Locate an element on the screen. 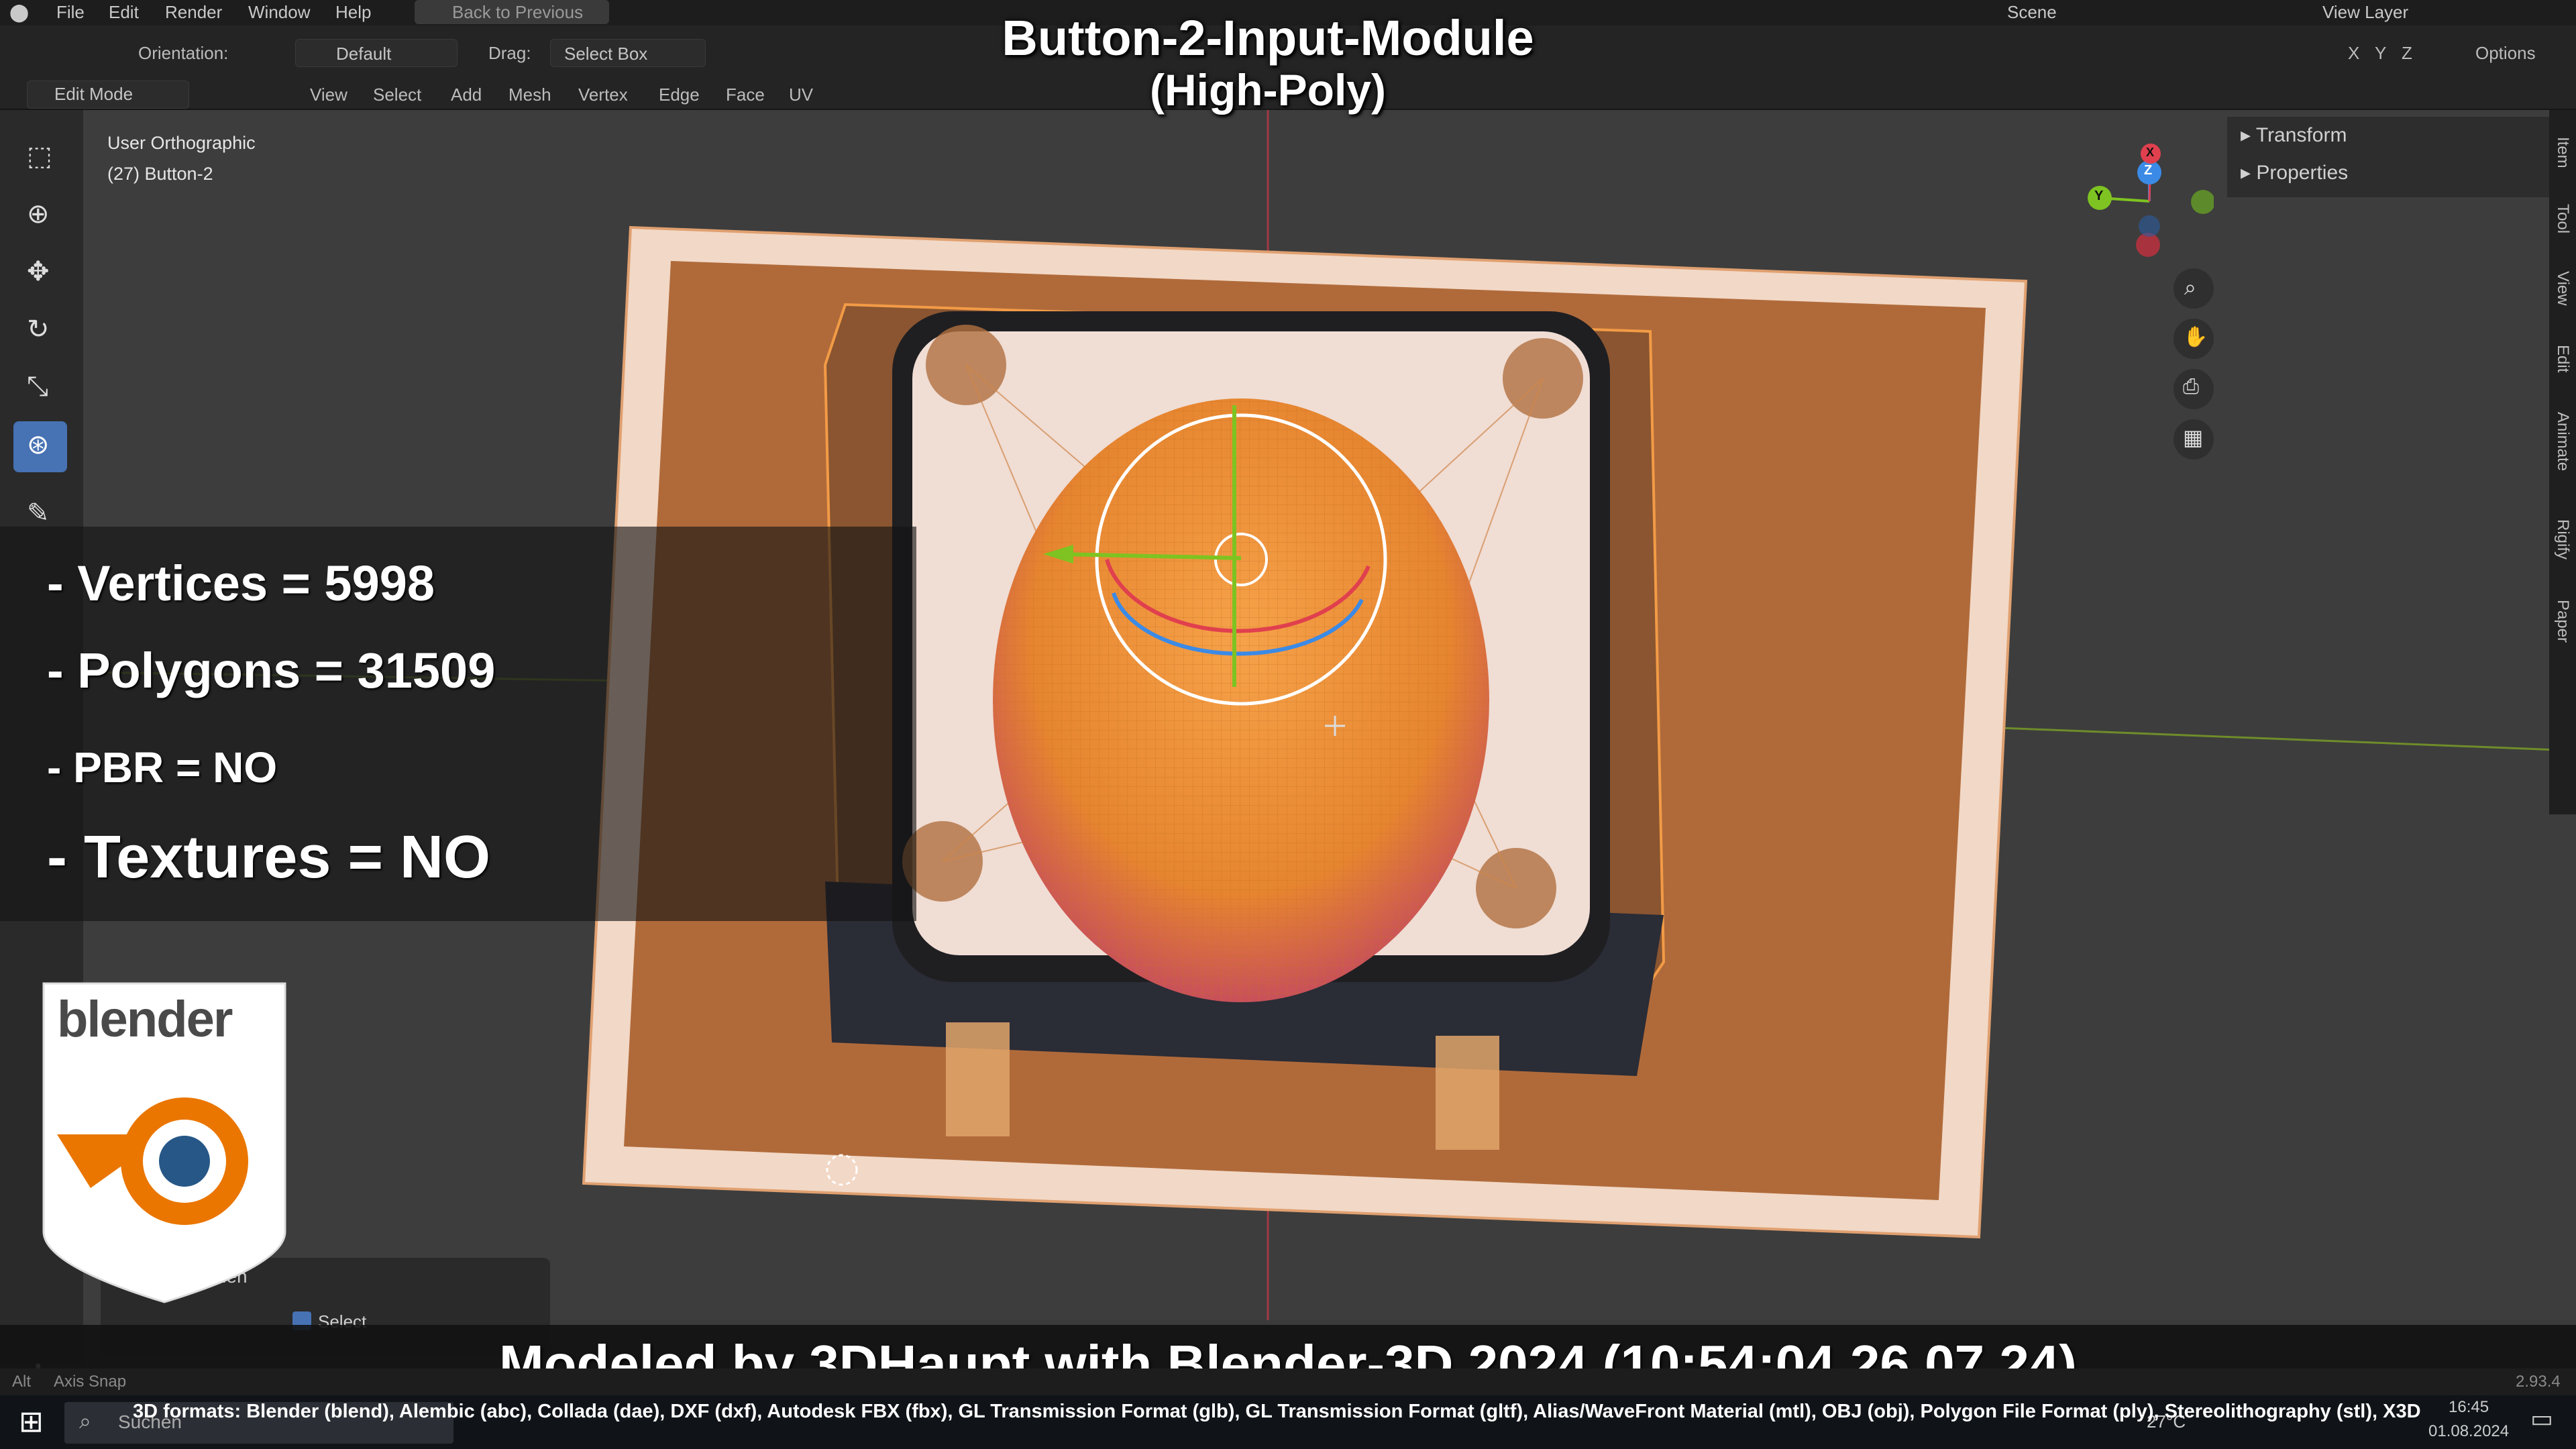 The width and height of the screenshot is (2576, 1449). navigation-gizmo: Z Y X is located at coordinates (2147, 205).